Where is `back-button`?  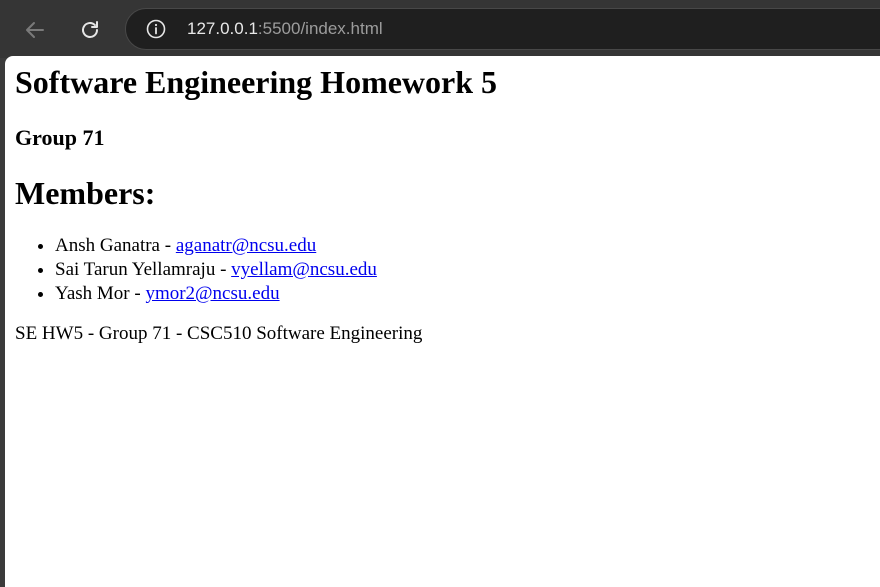
back-button is located at coordinates (35, 30).